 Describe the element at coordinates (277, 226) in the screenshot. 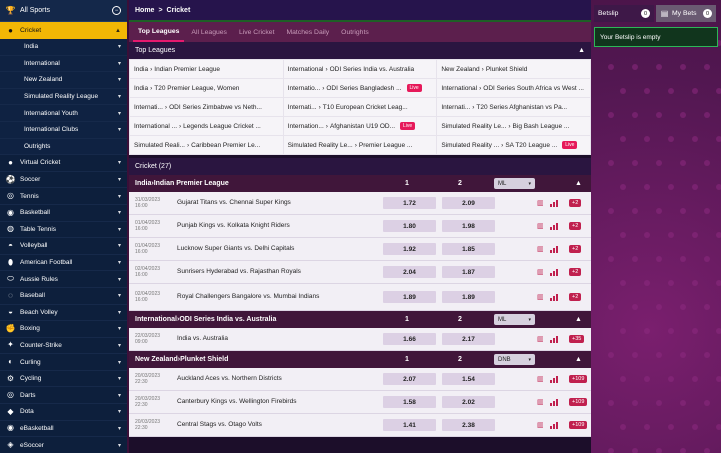

I see `event-teams: Punjab Kings vs. Kolkata Knight Riders` at that location.